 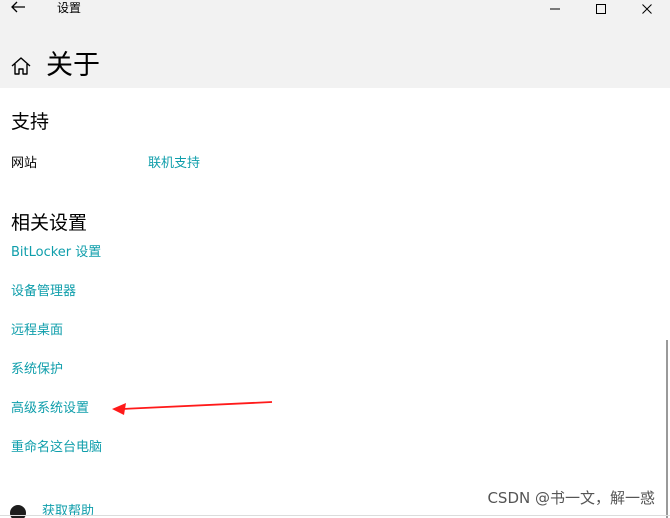 I want to click on minimize-button, so click(x=555, y=9).